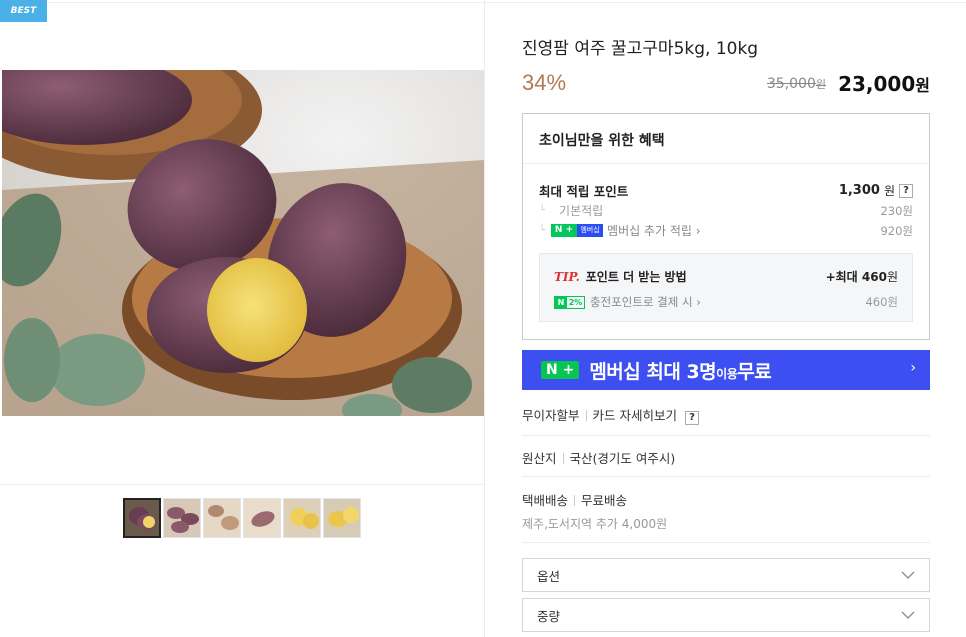  Describe the element at coordinates (544, 82) in the screenshot. I see `discount-rate: 34%` at that location.